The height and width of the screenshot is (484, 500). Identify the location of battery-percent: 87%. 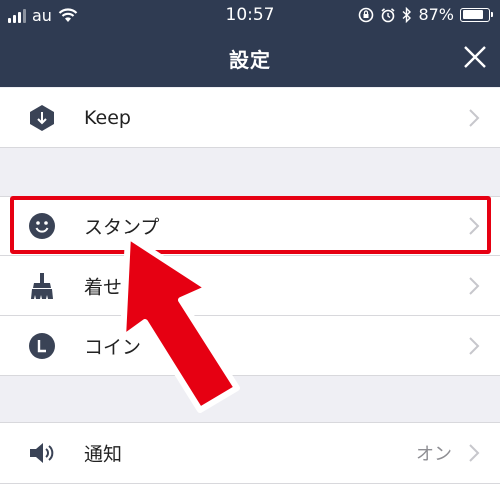
(436, 14).